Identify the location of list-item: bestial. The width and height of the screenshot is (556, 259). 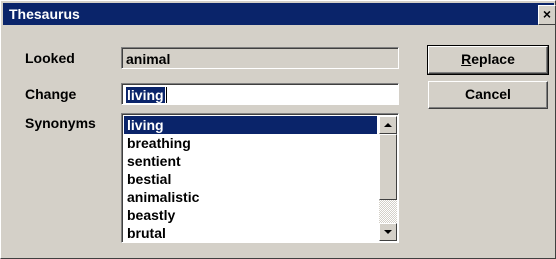
(250, 179).